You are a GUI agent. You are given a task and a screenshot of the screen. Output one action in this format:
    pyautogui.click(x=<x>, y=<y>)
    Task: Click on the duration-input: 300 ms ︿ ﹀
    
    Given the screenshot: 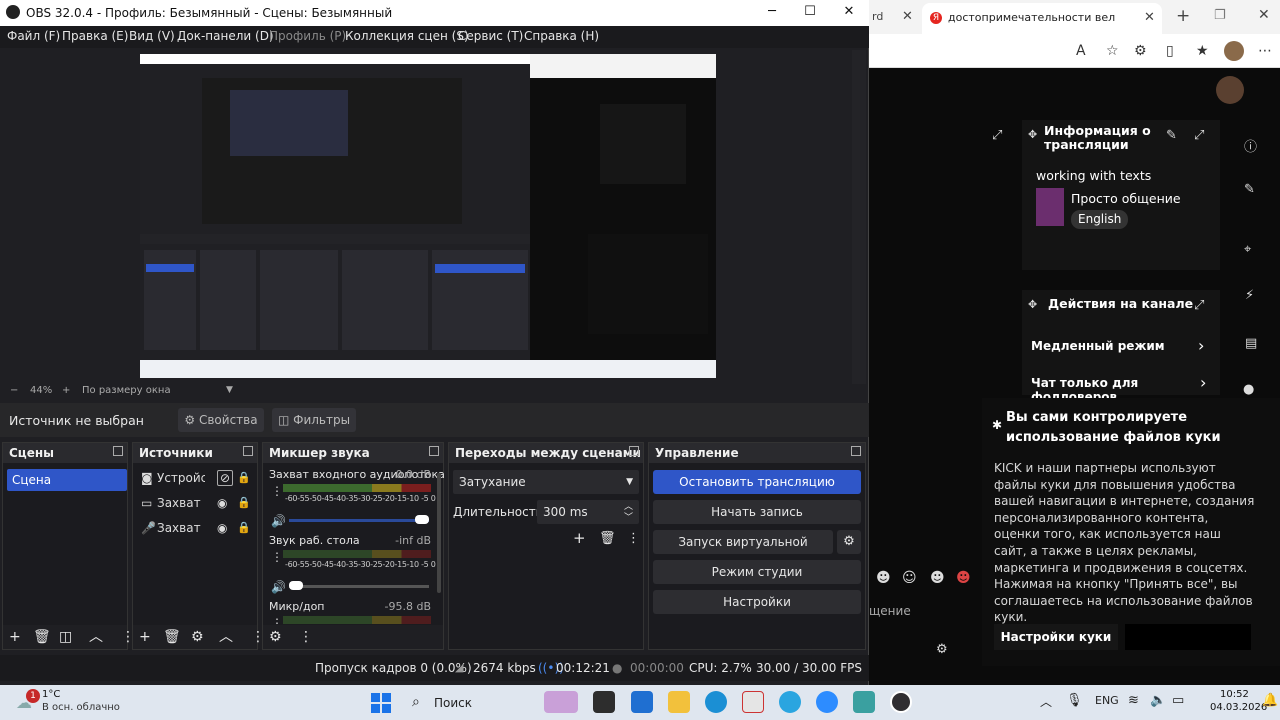 What is the action you would take?
    pyautogui.click(x=588, y=512)
    